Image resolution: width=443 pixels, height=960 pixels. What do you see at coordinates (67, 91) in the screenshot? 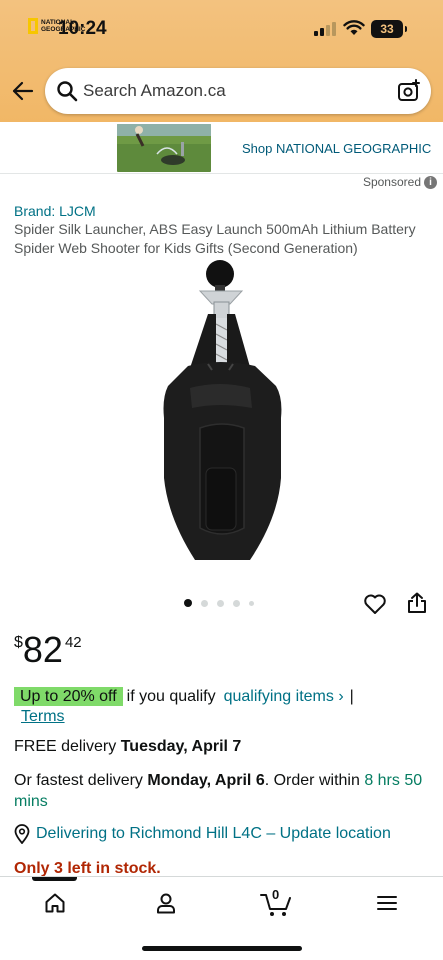
I see `search-icon` at bounding box center [67, 91].